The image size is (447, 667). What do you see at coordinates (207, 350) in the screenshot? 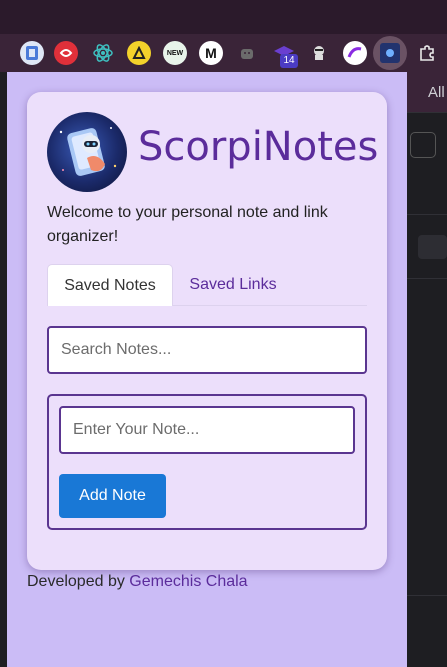
I see `search-notes-input` at bounding box center [207, 350].